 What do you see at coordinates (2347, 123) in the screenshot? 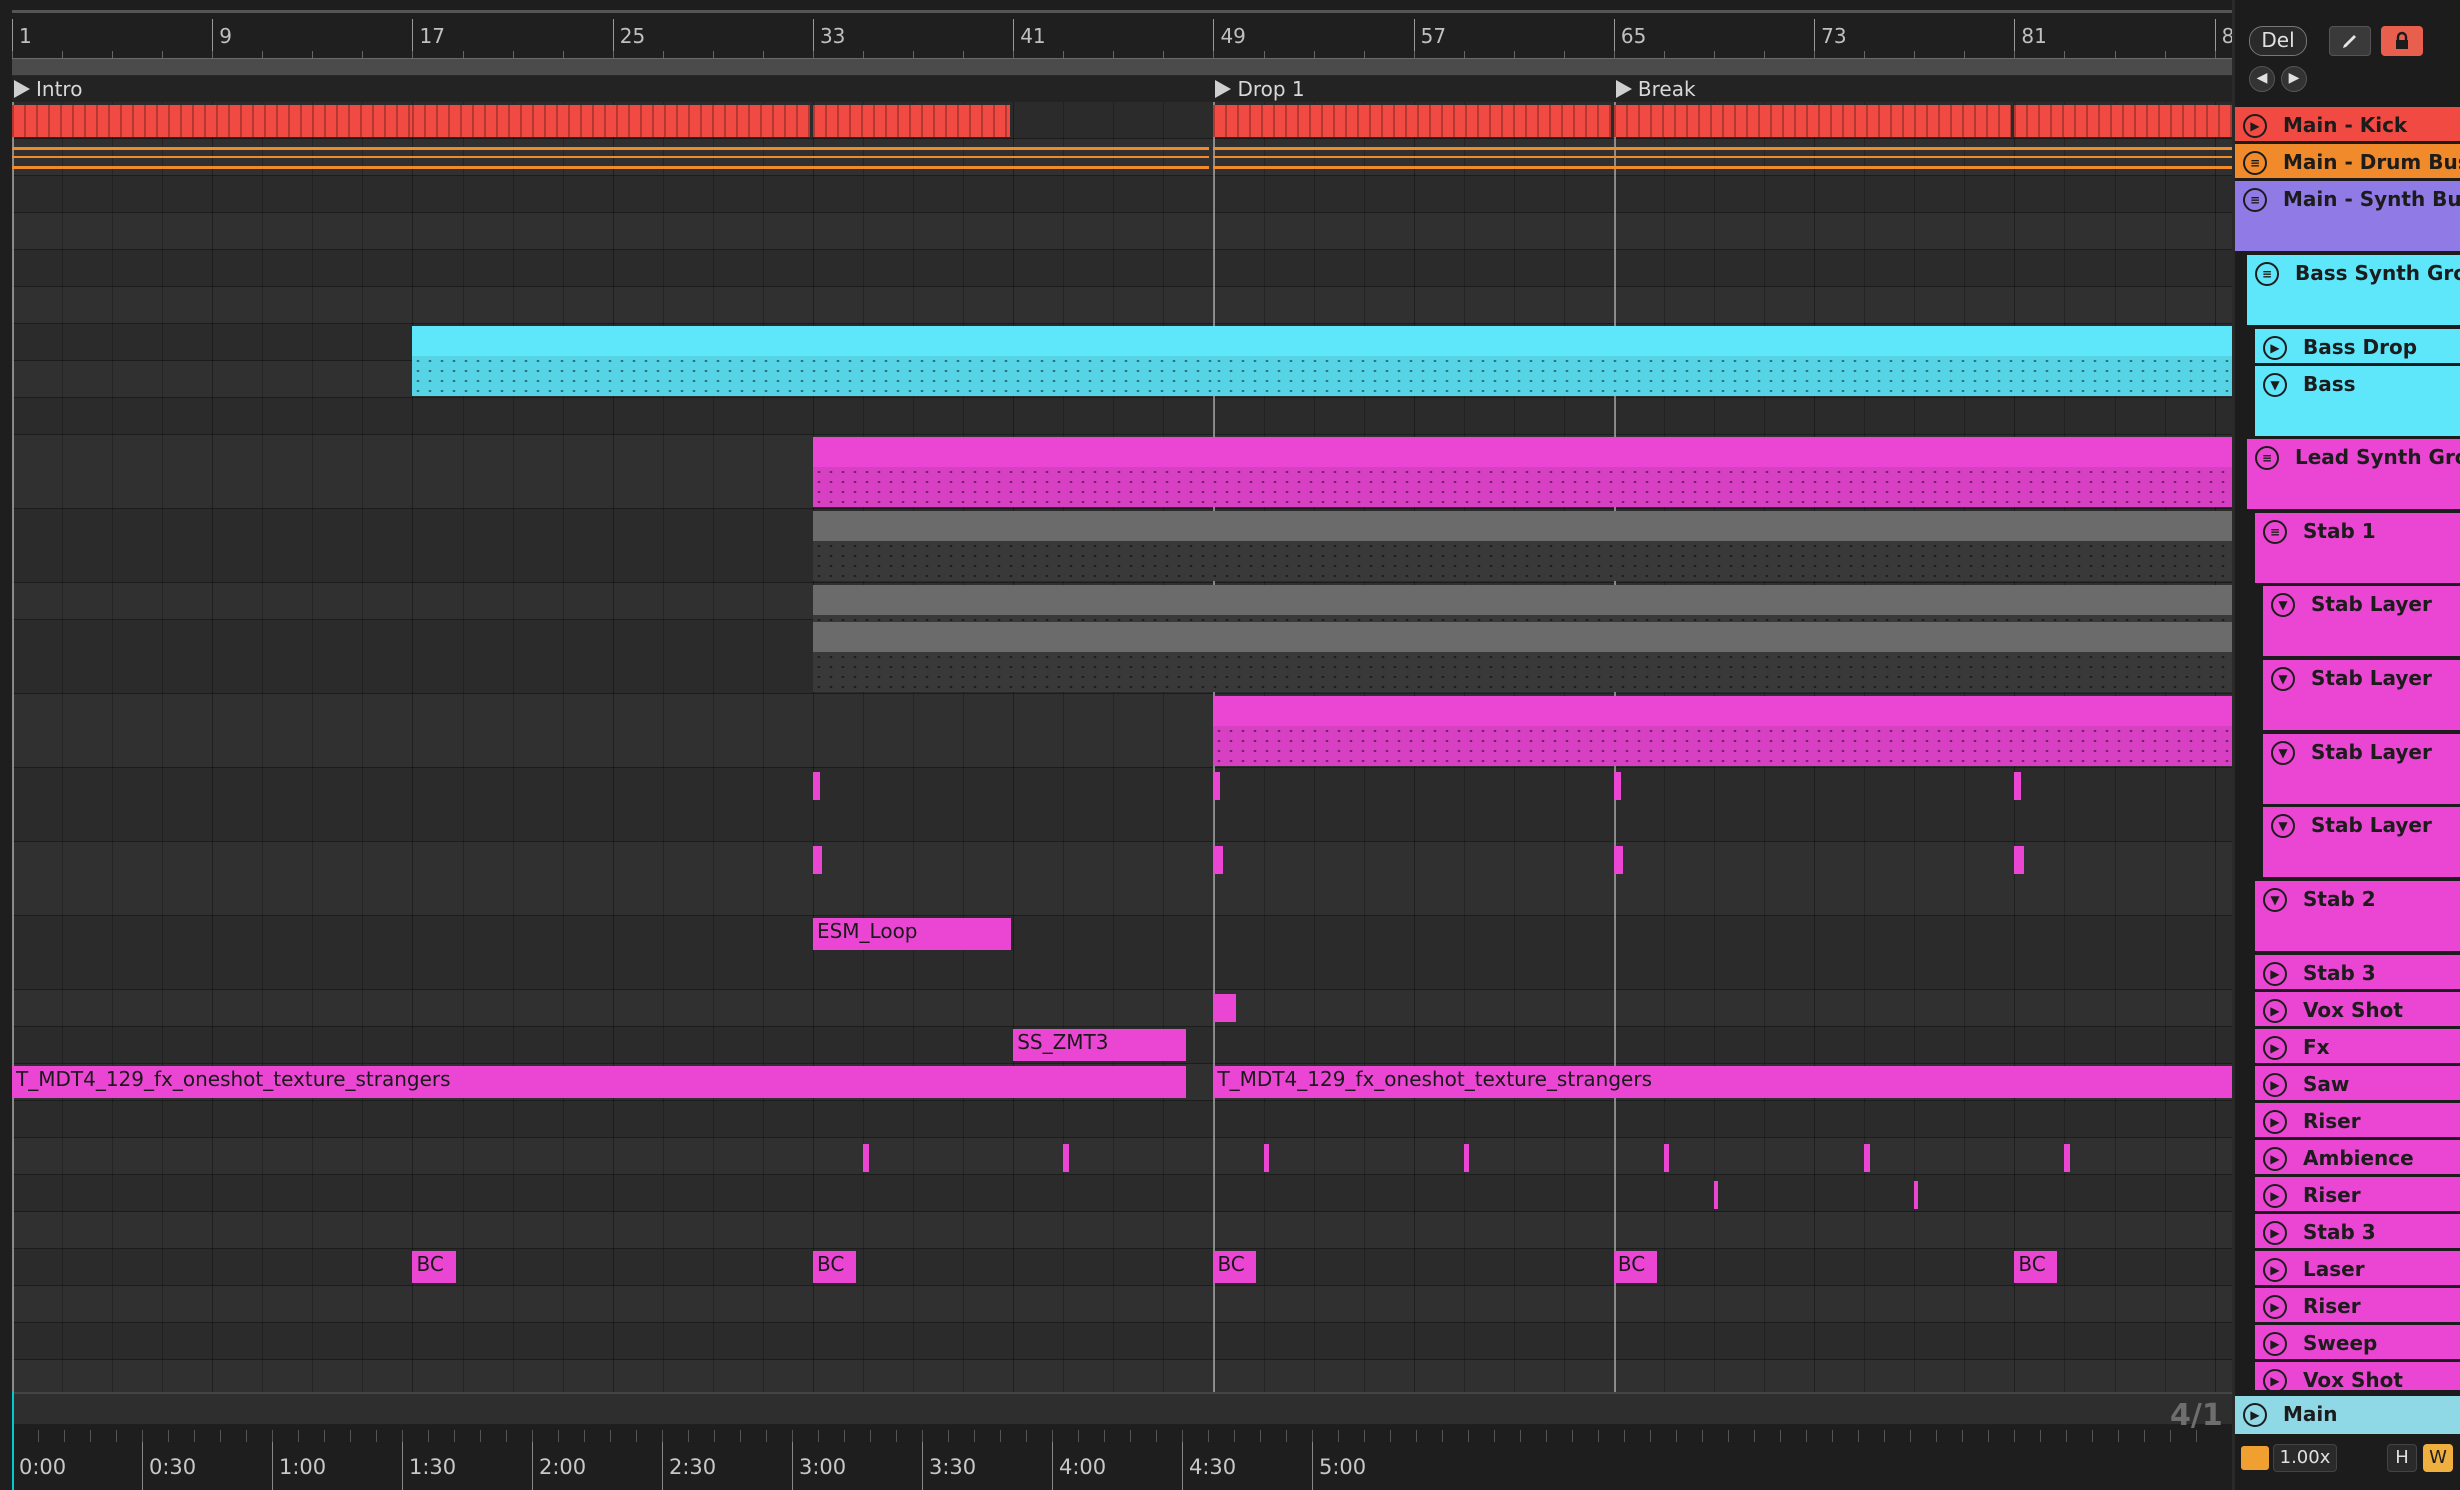
I see `track-header-main-kick: ▶ Main - Kick` at bounding box center [2347, 123].